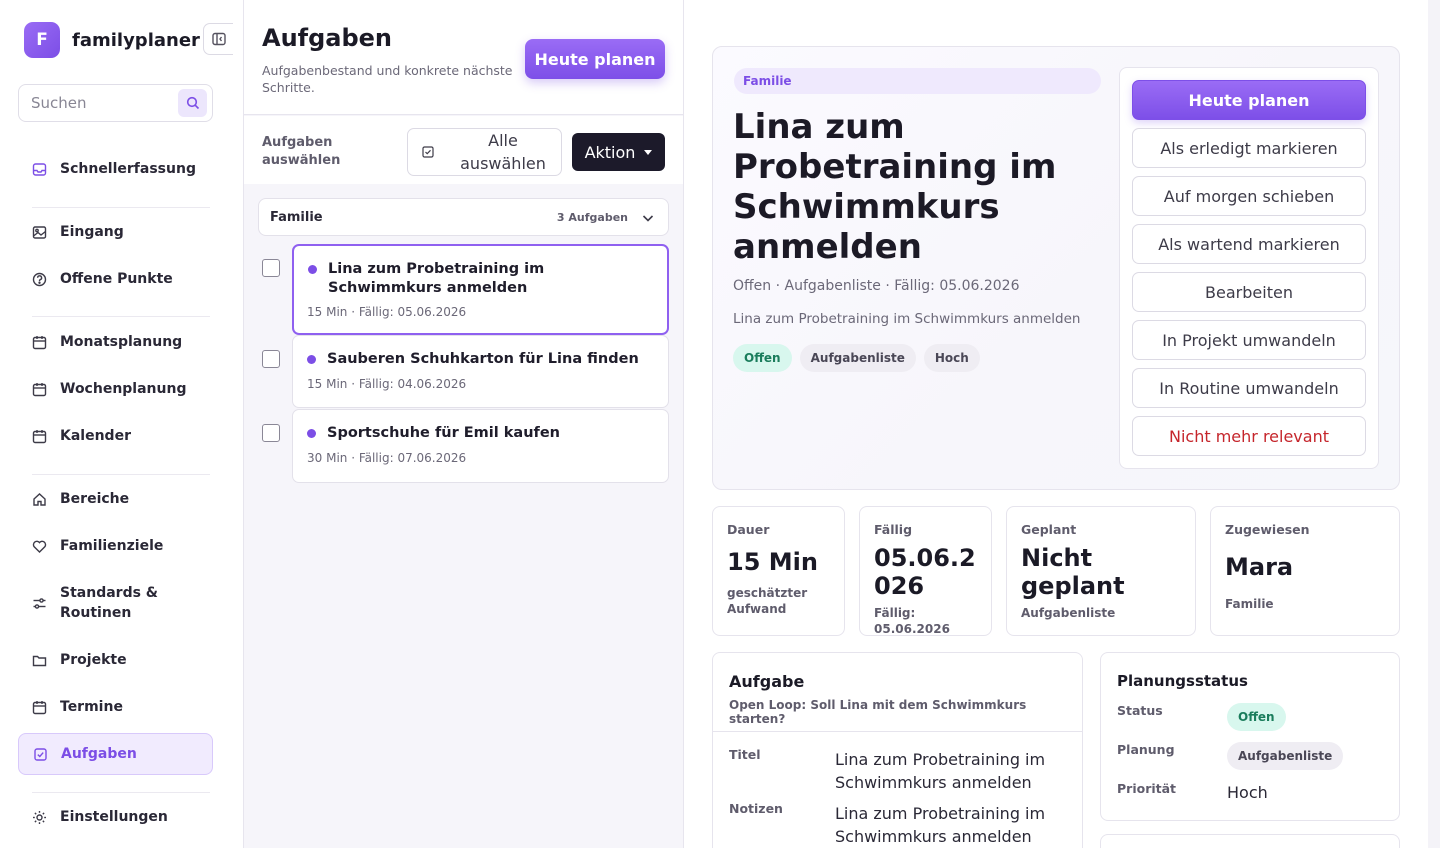 The width and height of the screenshot is (1440, 848). Describe the element at coordinates (95, 436) in the screenshot. I see `sidebar-item-label: Kalender` at that location.